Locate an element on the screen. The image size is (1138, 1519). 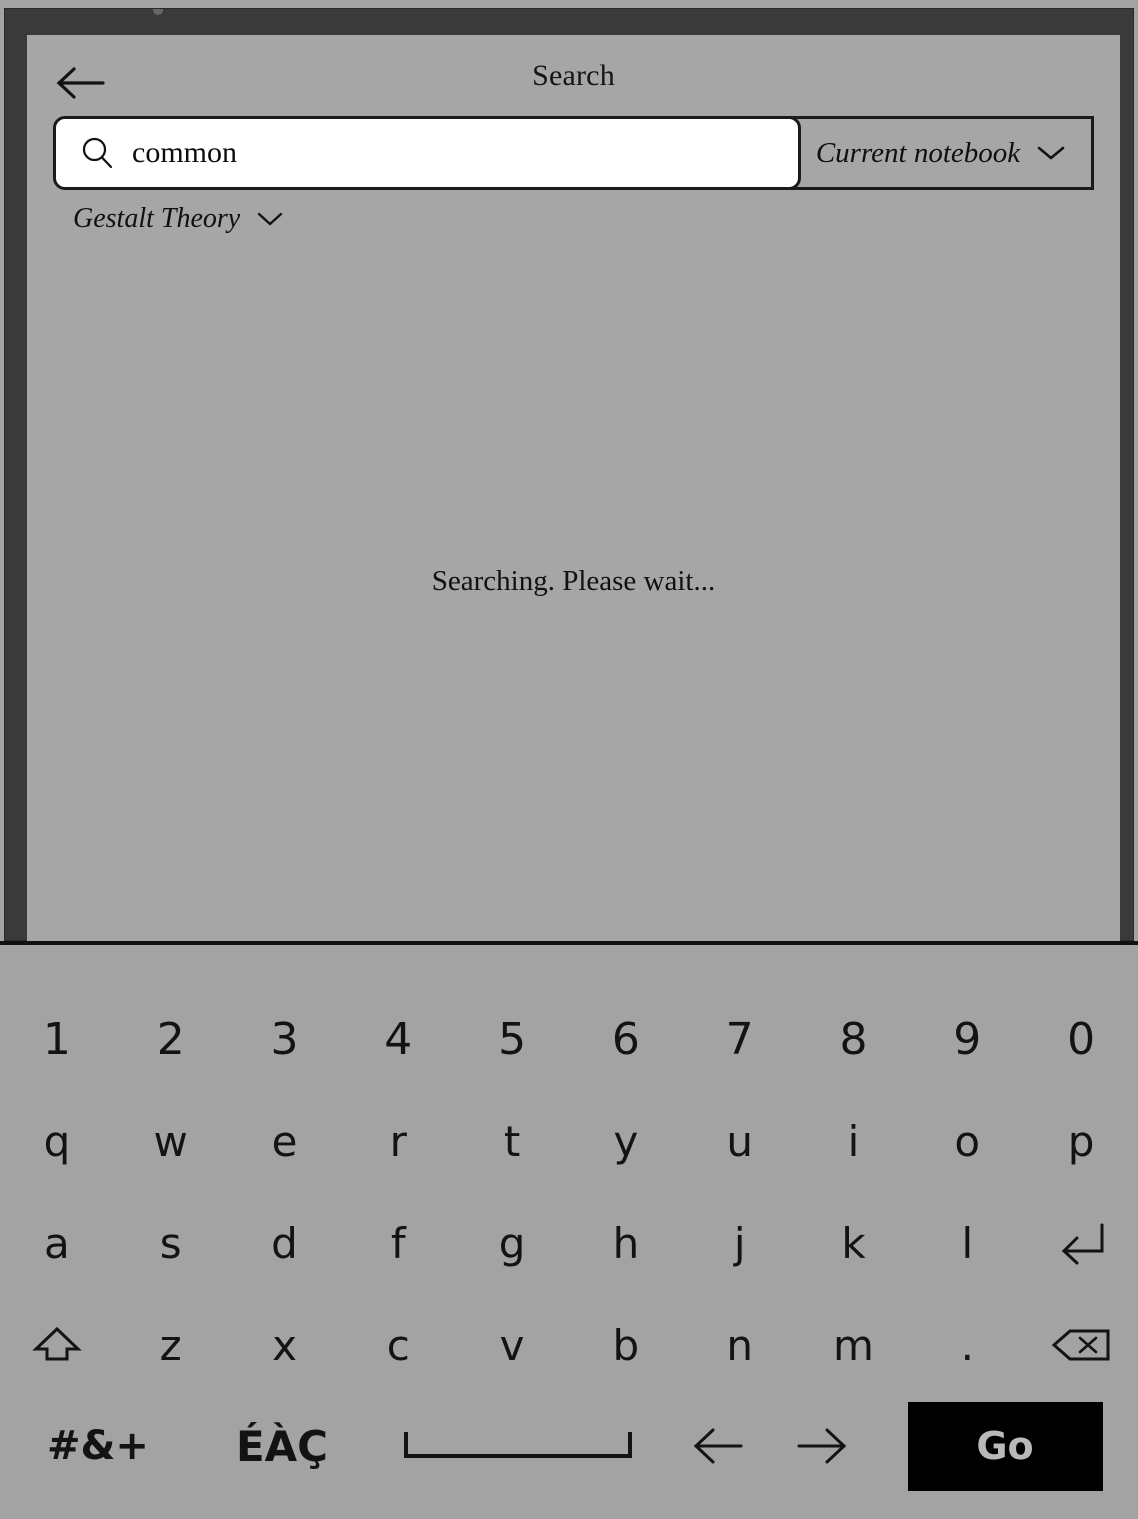
keyboard-row-numbers: 1 2 3 4 5 6 7 8 9 0 is located at coordinates (569, 1039).